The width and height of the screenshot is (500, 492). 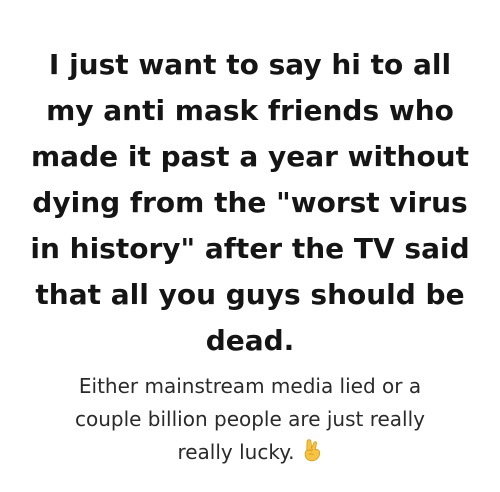 I want to click on headline-line: that all you guys should be, so click(x=250, y=294).